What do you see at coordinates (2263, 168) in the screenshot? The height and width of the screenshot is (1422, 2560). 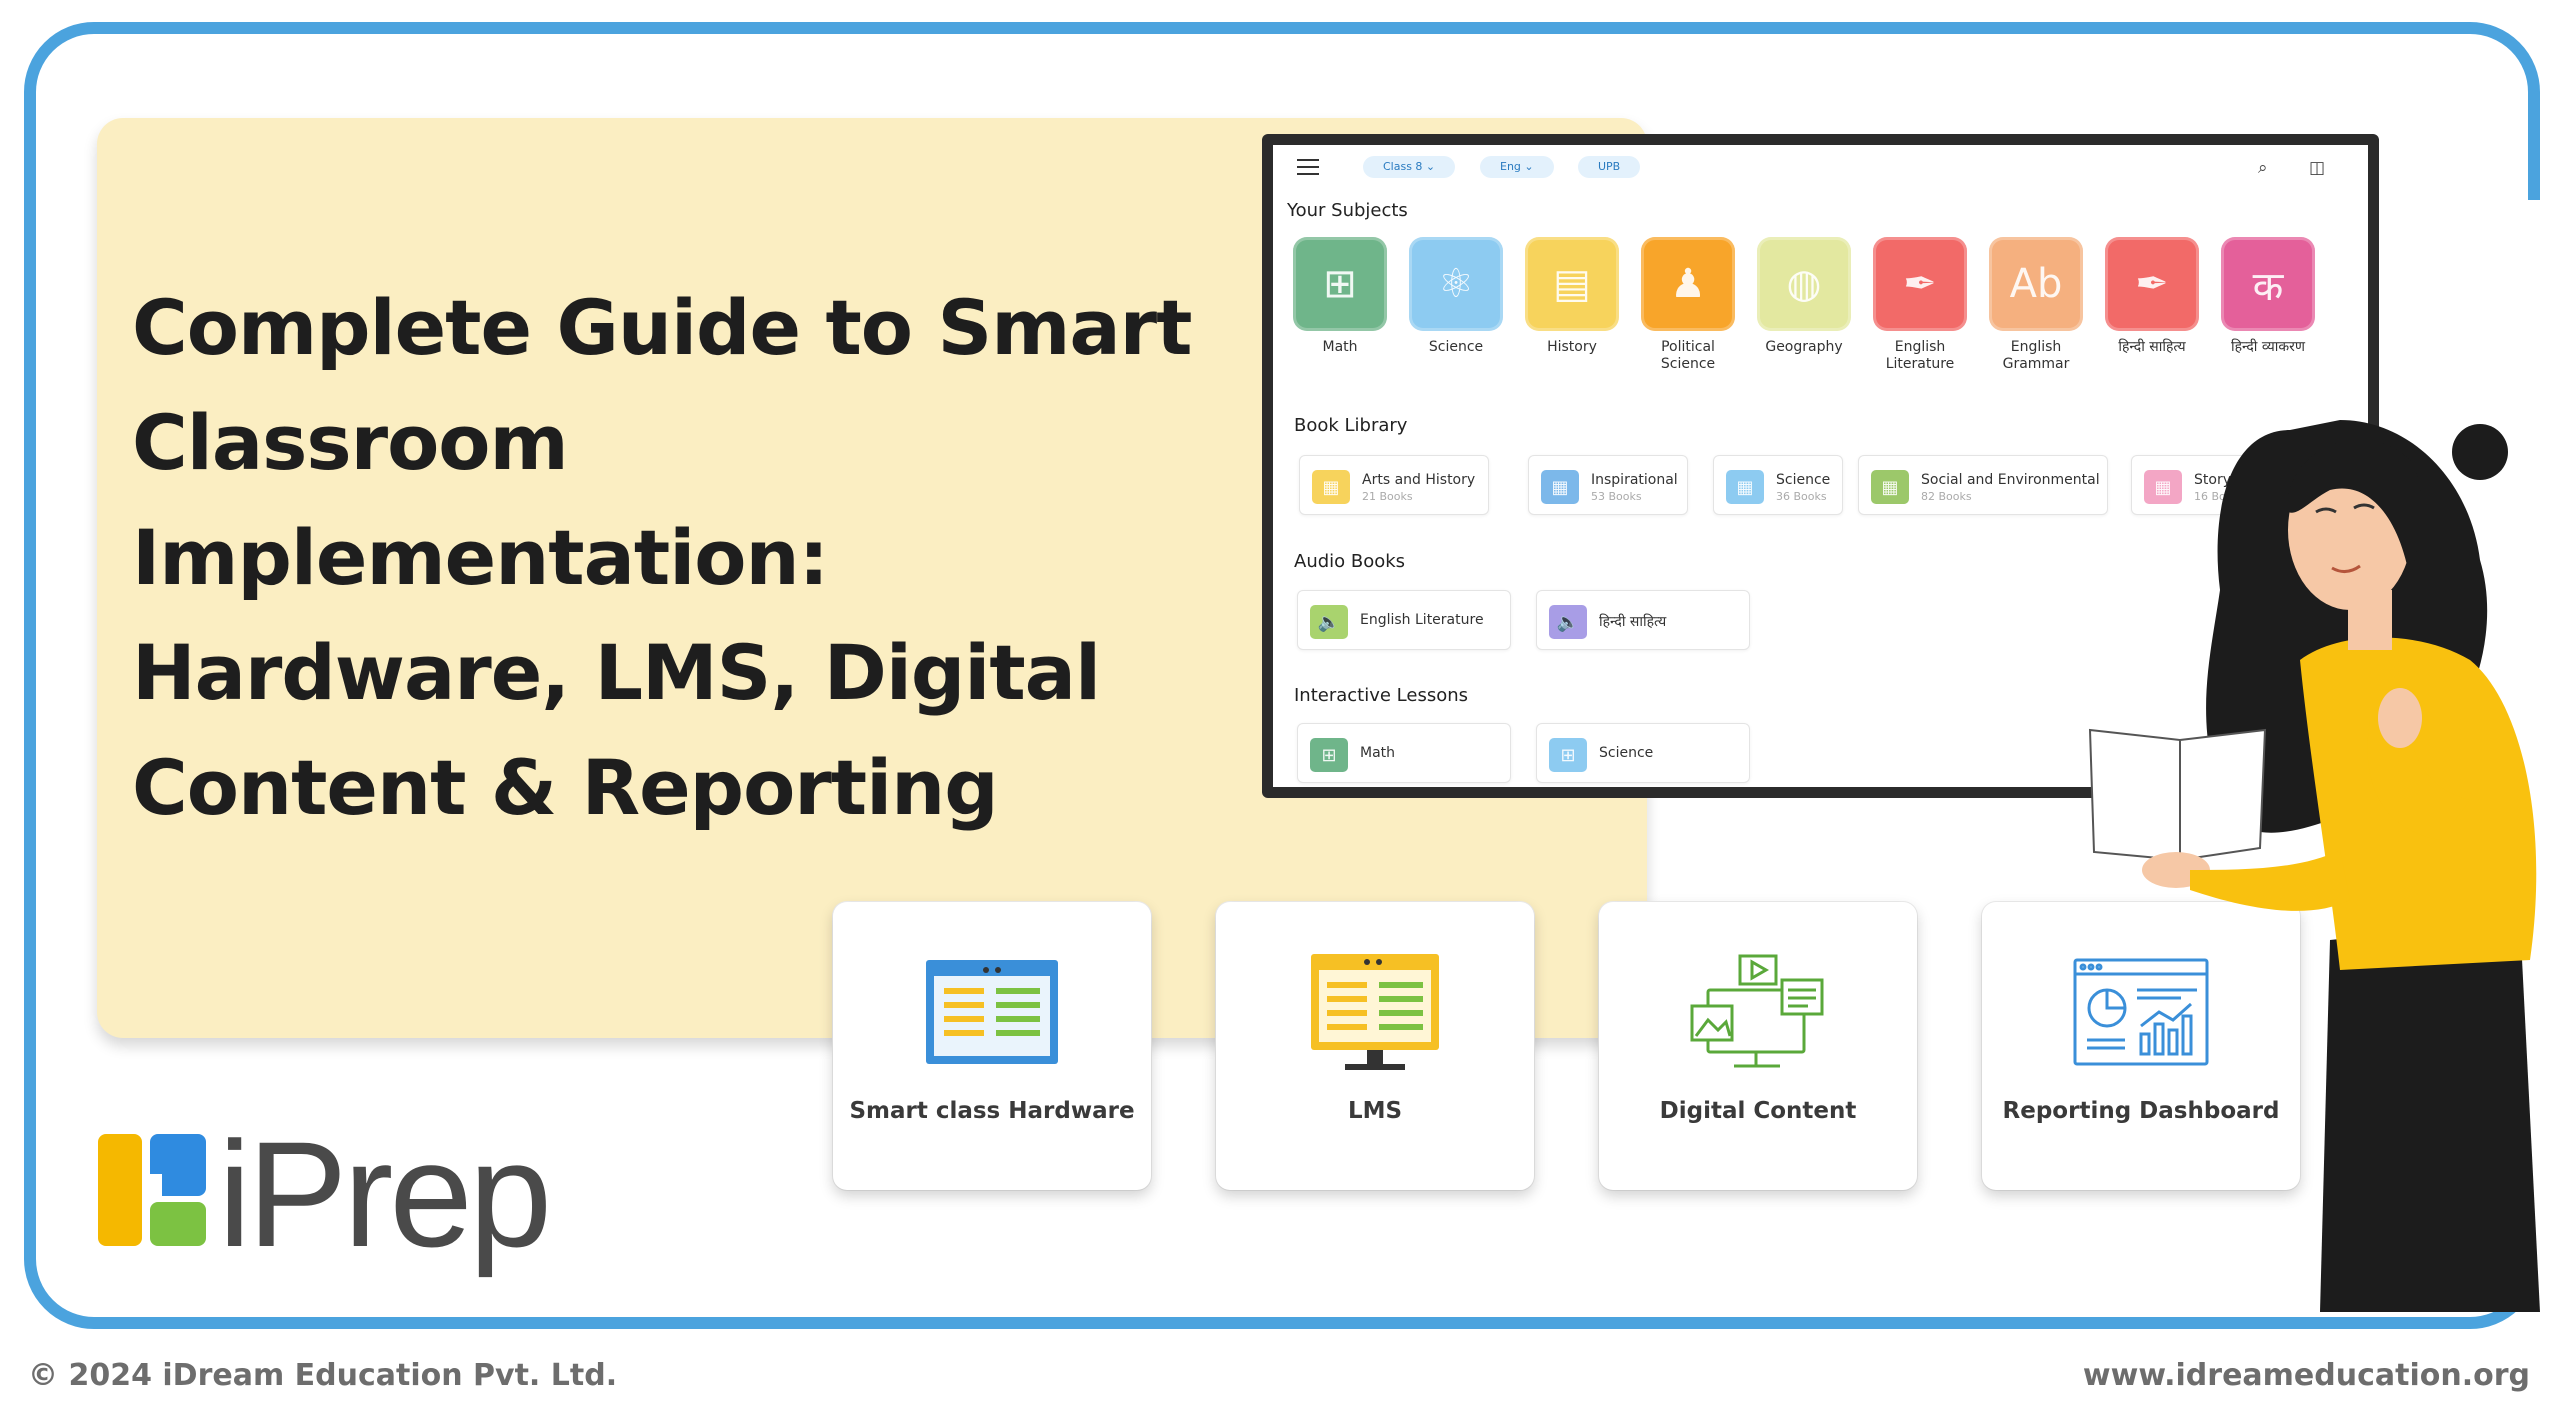 I see `search-icon: ⌕` at bounding box center [2263, 168].